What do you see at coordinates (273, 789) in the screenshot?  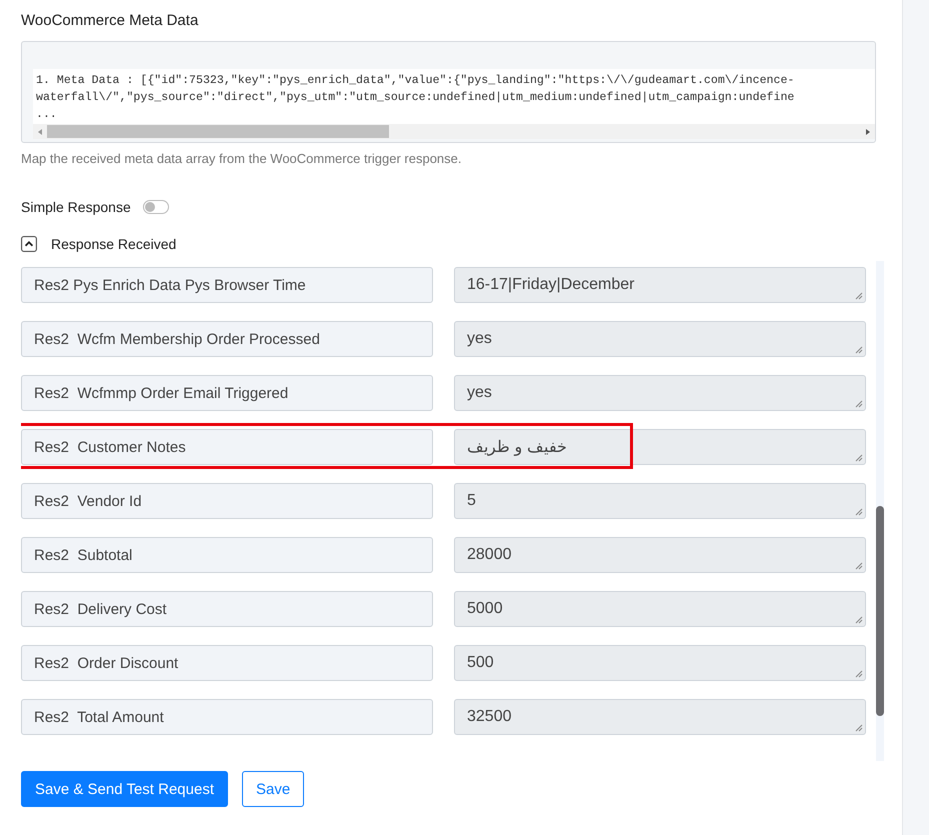 I see `save-button: Save` at bounding box center [273, 789].